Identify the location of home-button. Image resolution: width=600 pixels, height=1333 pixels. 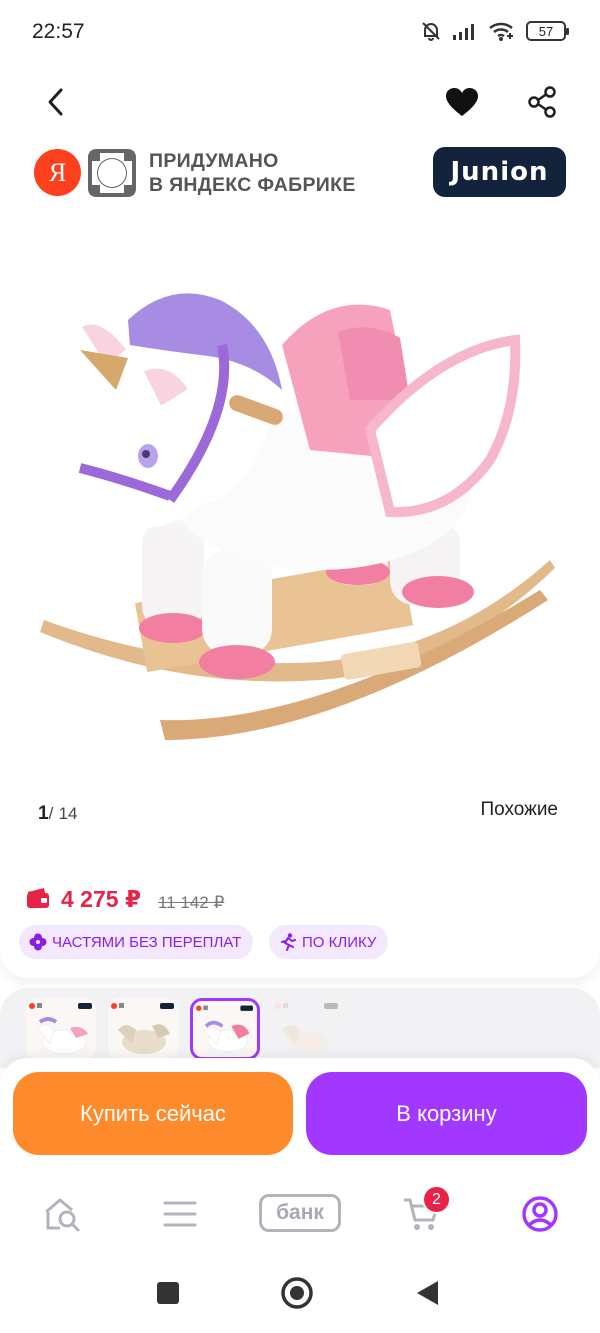
(297, 1293).